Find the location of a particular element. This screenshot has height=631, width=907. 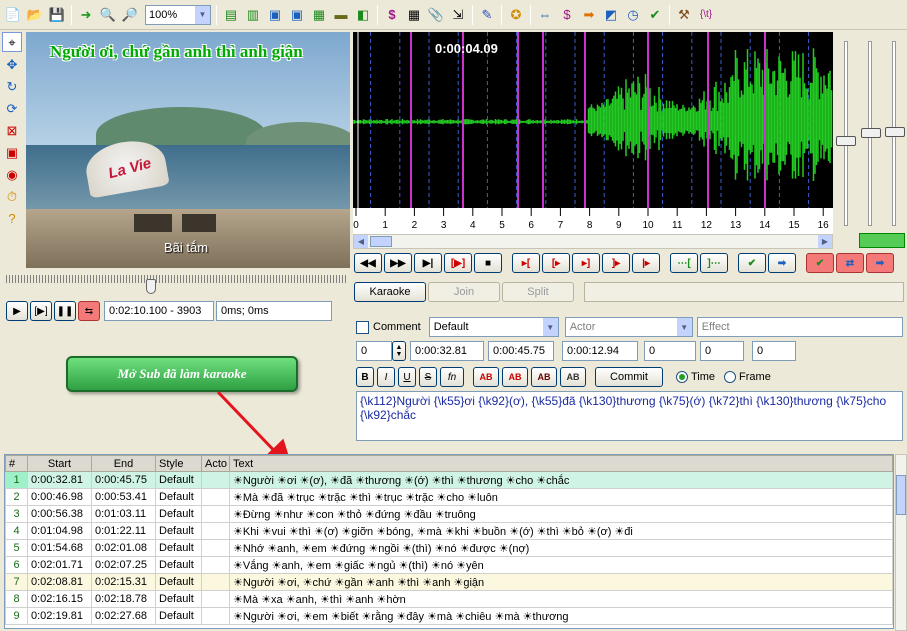

column-header-end: End is located at coordinates (123, 463).